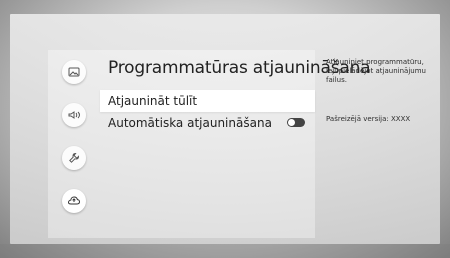 Image resolution: width=450 pixels, height=258 pixels. What do you see at coordinates (207, 101) in the screenshot?
I see `update-now-menu-item: Atjaunināt tūlīt` at bounding box center [207, 101].